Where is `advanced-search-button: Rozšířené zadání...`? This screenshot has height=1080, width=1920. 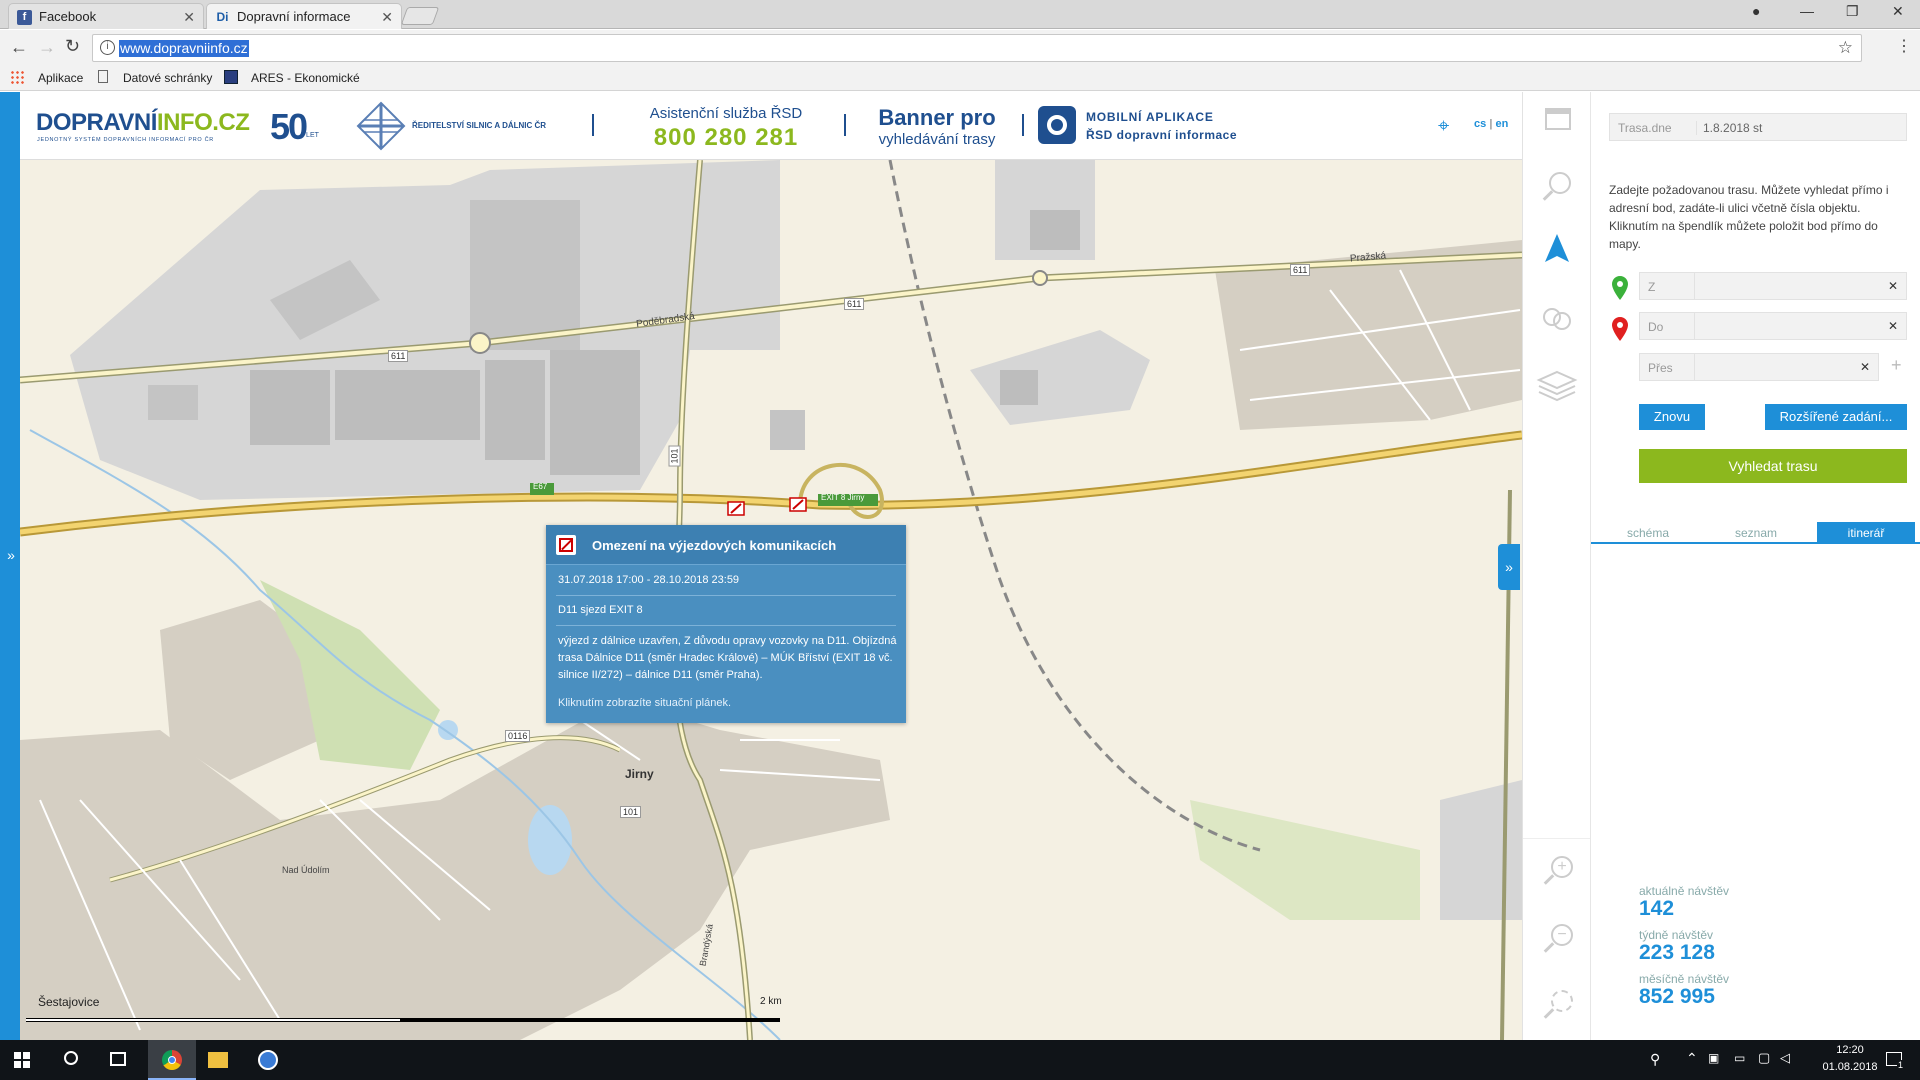
advanced-search-button: Rozšířené zadání... is located at coordinates (1836, 417).